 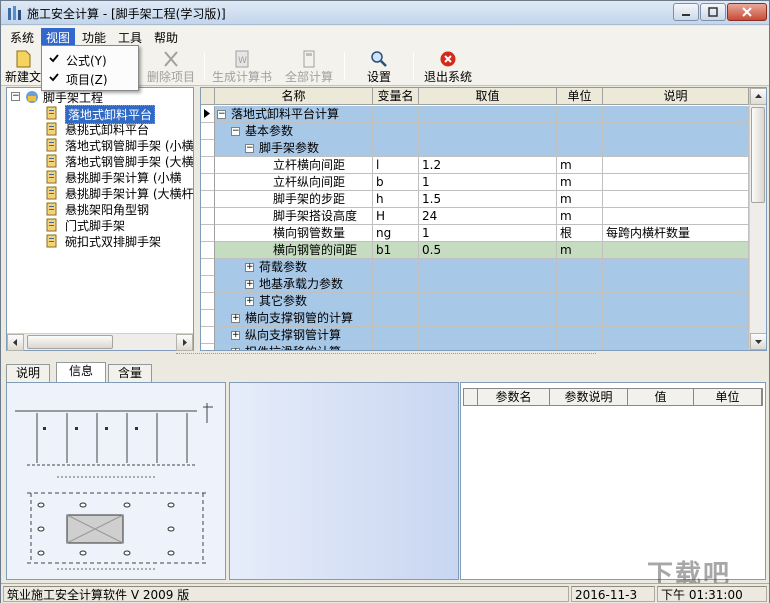 What do you see at coordinates (58, 36) in the screenshot?
I see `menu-view: 视图` at bounding box center [58, 36].